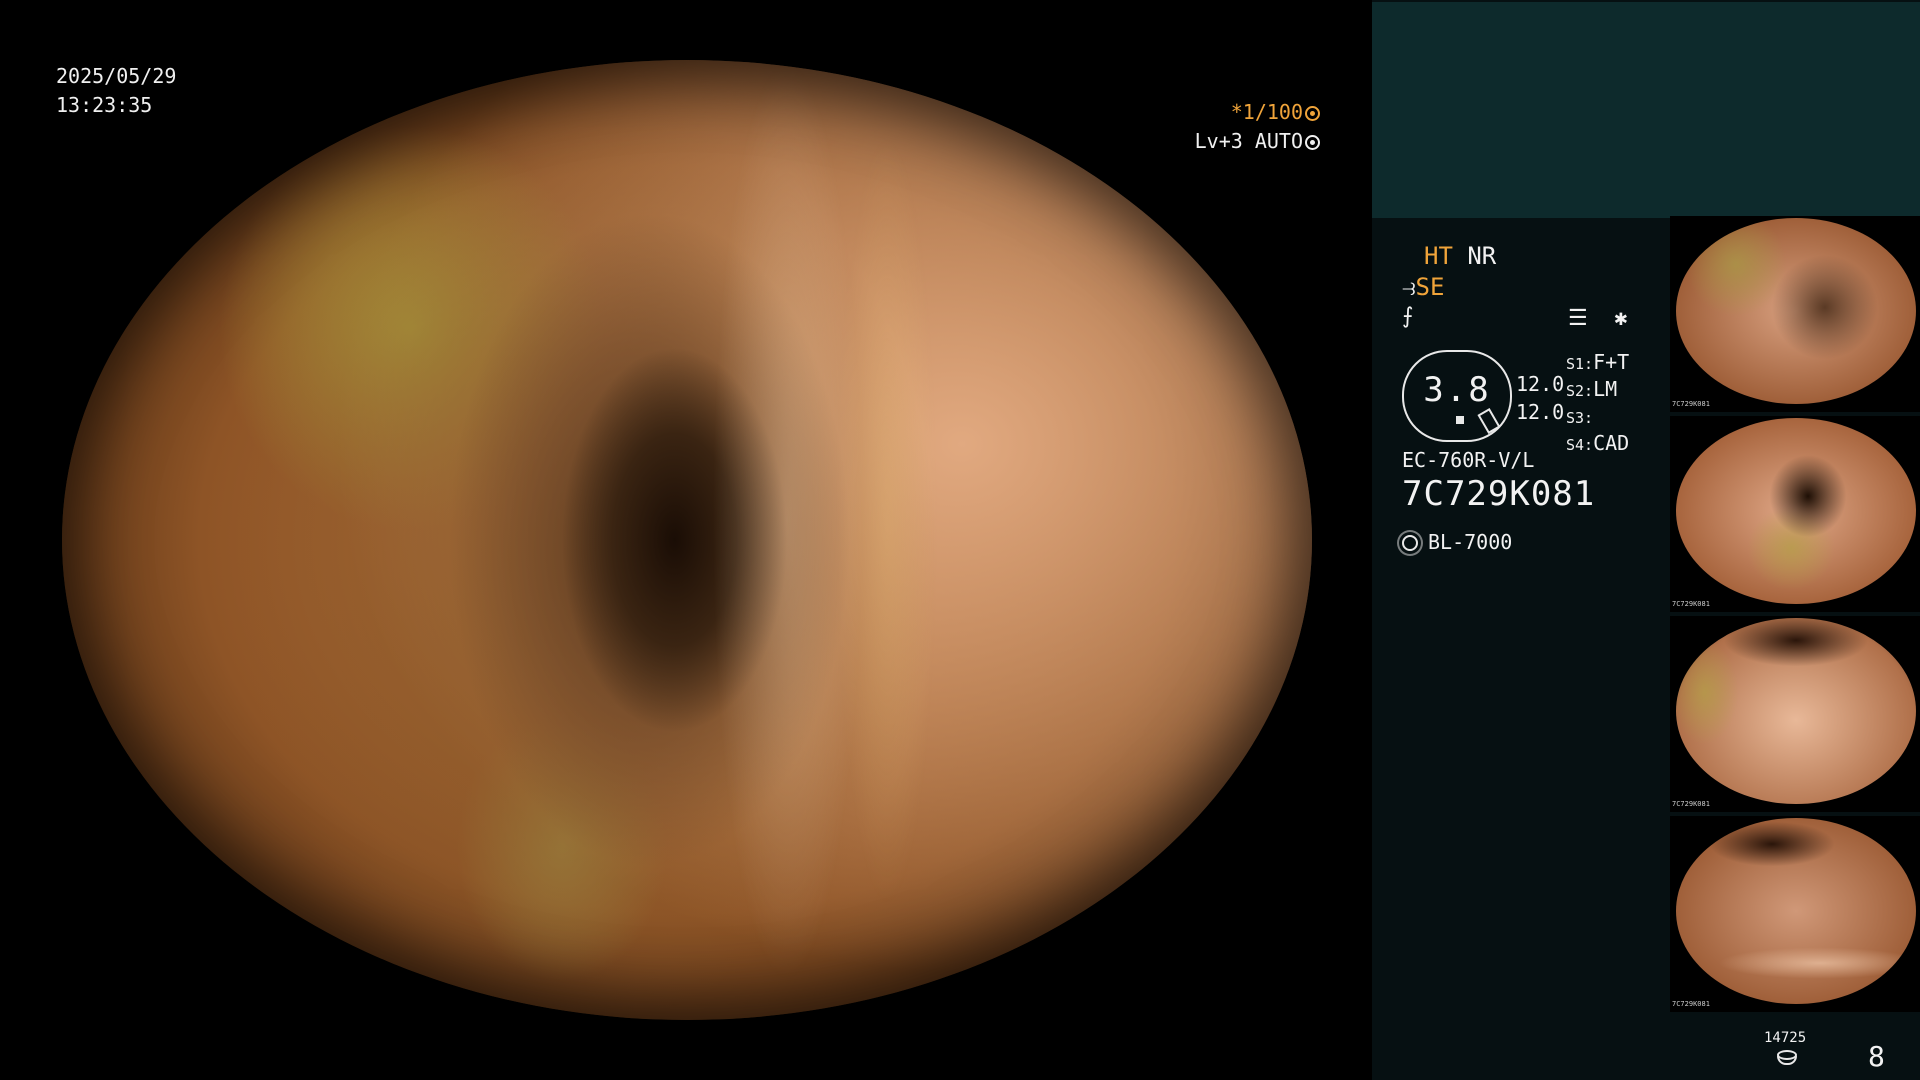  Describe the element at coordinates (1597, 404) in the screenshot. I see `switch-settings: S1:F+T S2:LM S3: S4:CAD` at that location.